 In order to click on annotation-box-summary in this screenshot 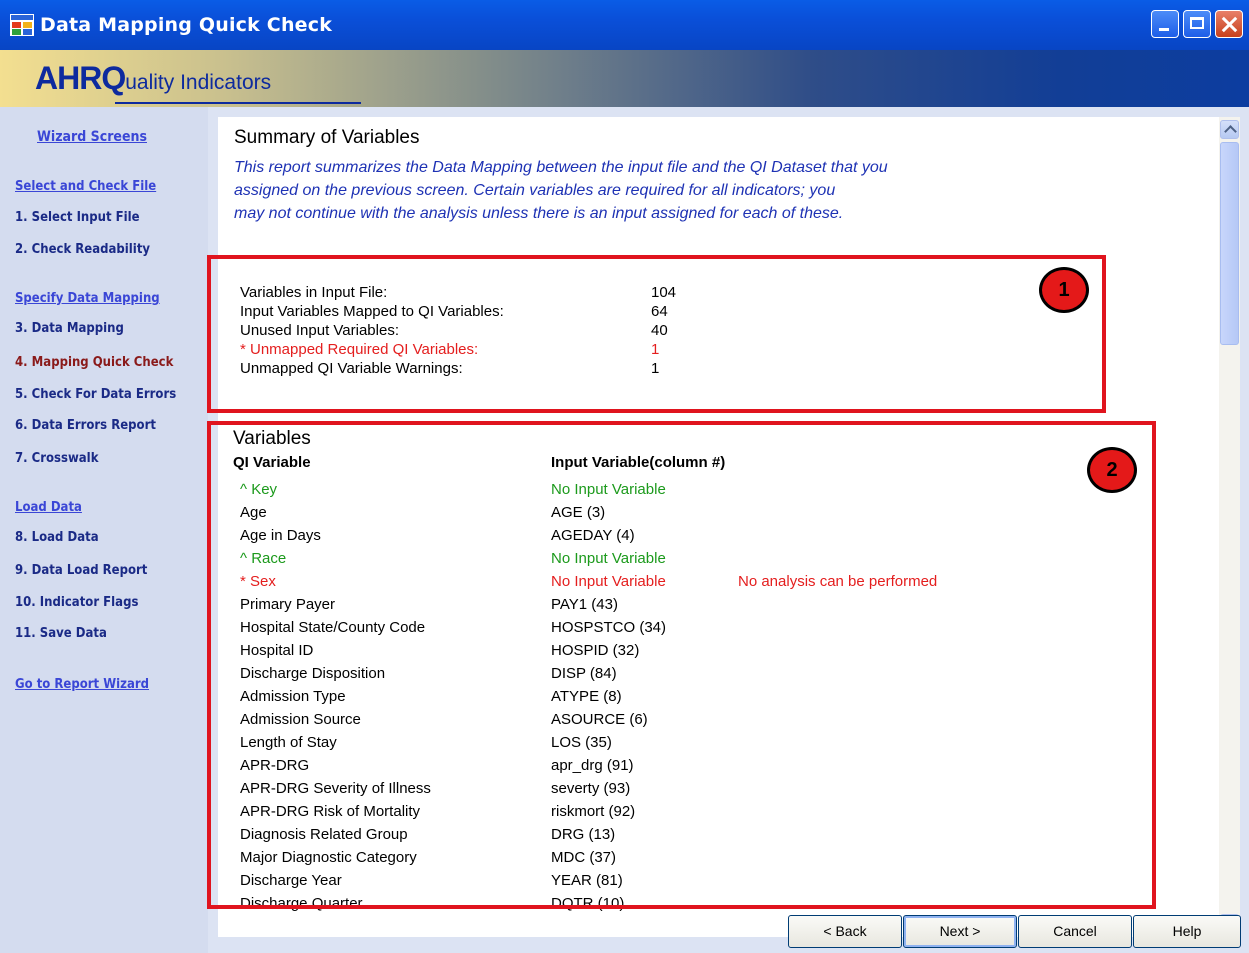, I will do `click(656, 334)`.